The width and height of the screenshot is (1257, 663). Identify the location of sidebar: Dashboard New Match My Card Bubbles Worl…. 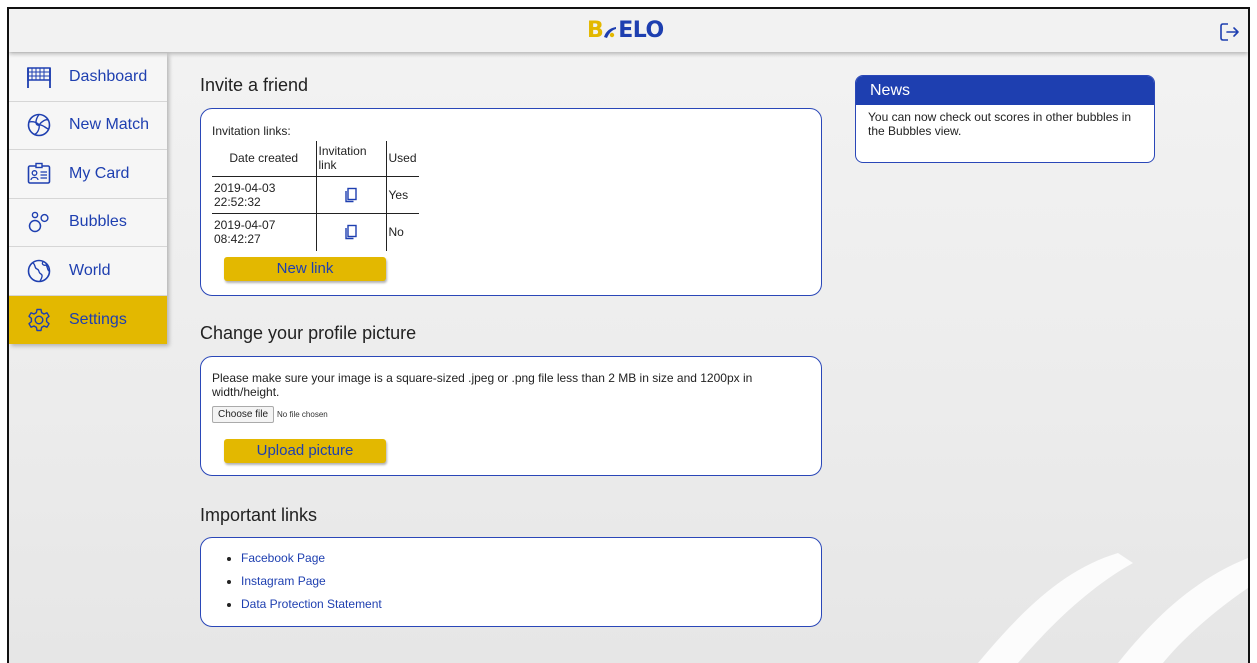
(88, 198).